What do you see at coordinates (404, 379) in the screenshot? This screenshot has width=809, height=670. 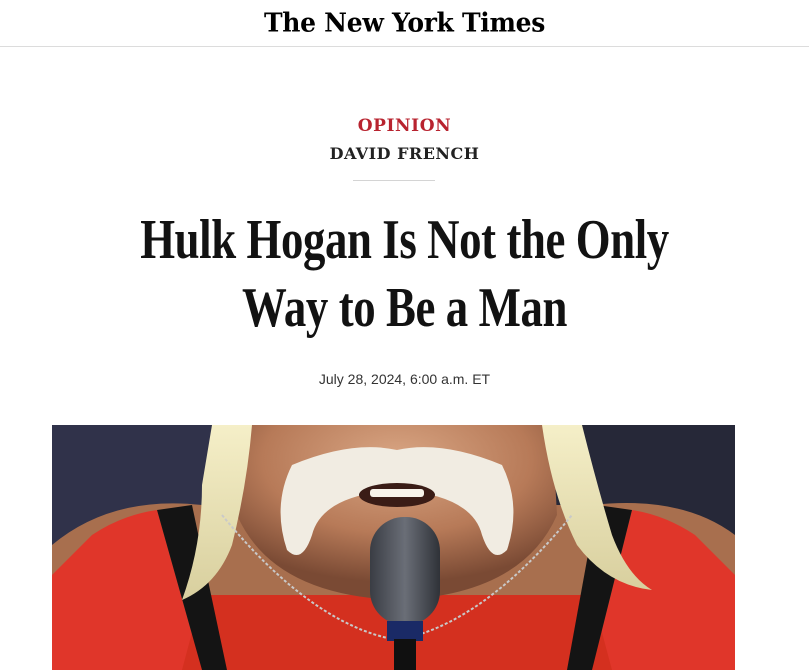 I see `article-dateline: July 28, 2024, 6:00 a.m. ET` at bounding box center [404, 379].